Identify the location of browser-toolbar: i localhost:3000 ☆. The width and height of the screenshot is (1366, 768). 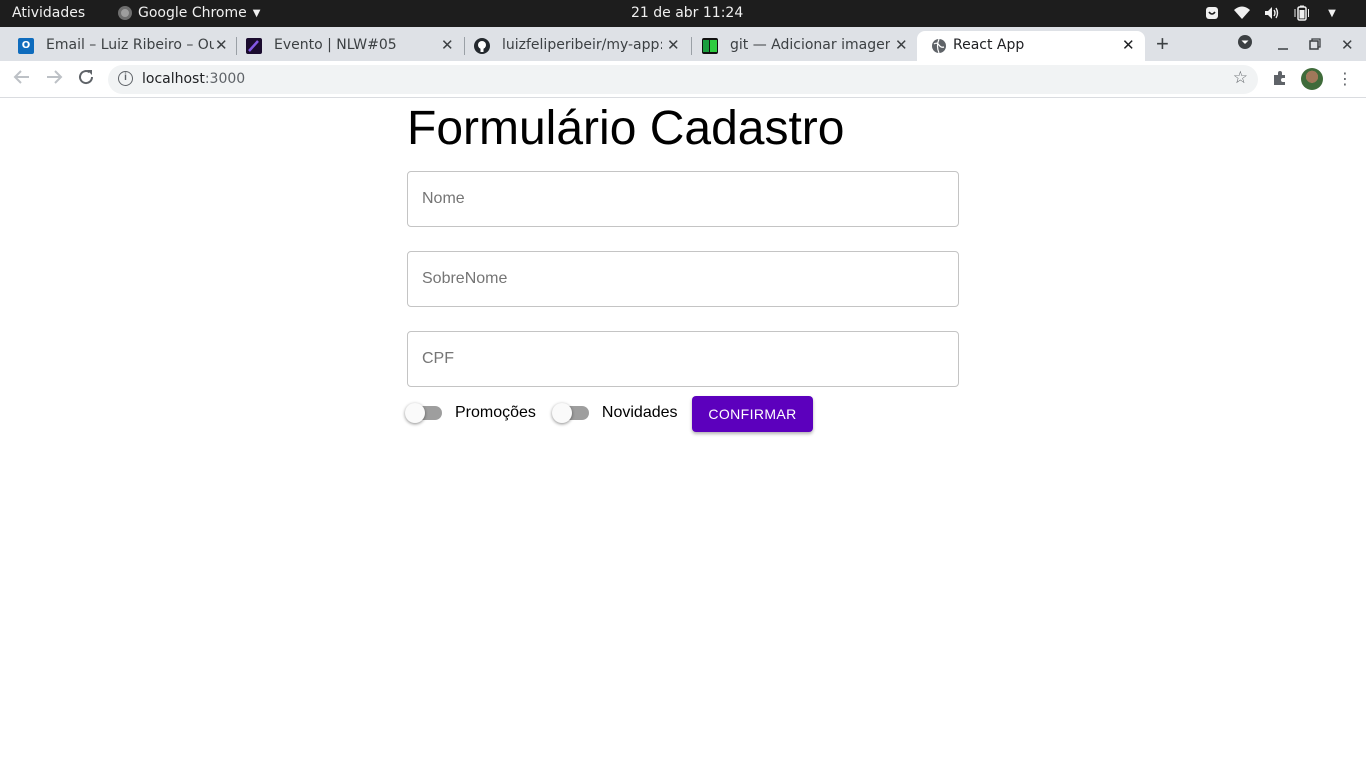
(683, 79).